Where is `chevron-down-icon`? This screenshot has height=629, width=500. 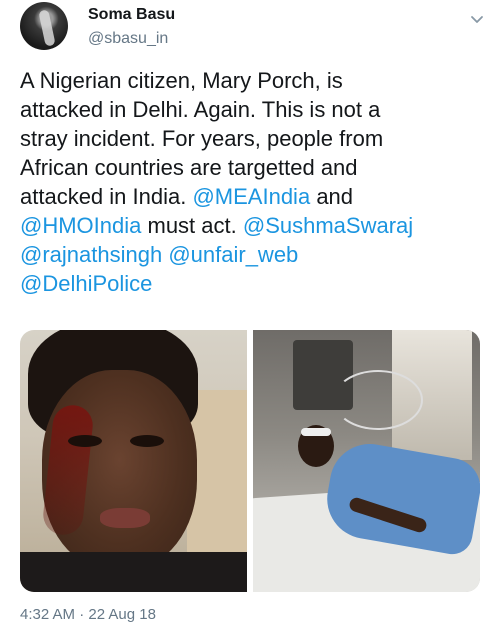
chevron-down-icon is located at coordinates (477, 19).